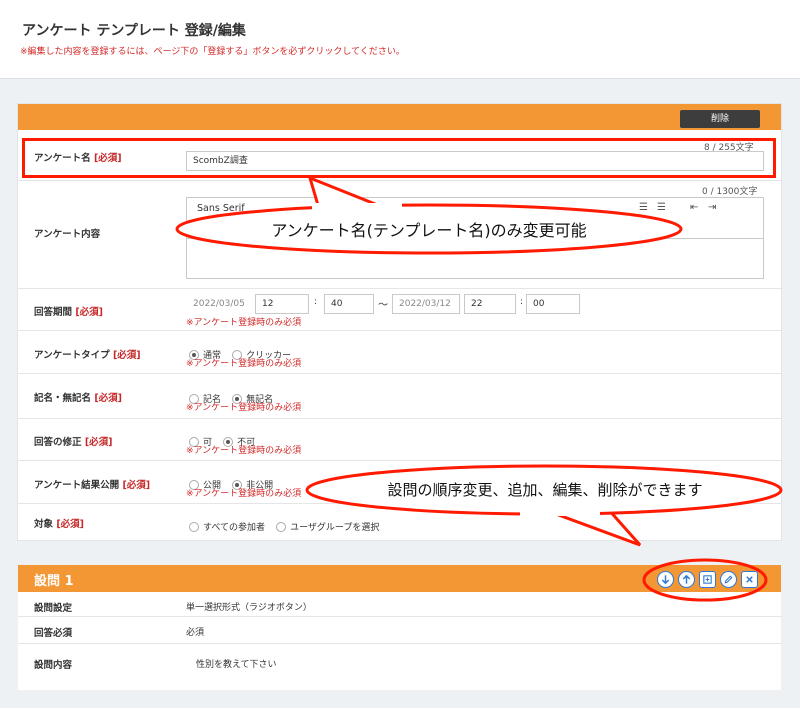  I want to click on callout-text-questions: 設問の順序変更、追加、編集、削除ができます, so click(545, 490).